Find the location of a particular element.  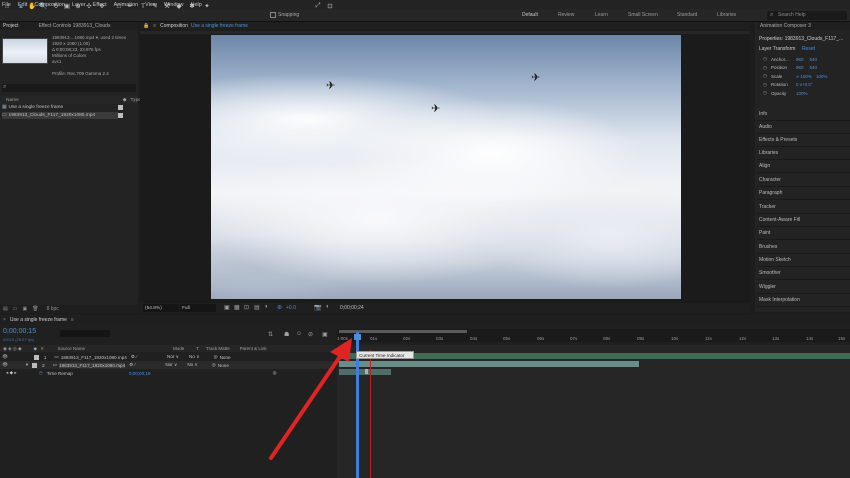

arrow-shaft is located at coordinates (306, 406).